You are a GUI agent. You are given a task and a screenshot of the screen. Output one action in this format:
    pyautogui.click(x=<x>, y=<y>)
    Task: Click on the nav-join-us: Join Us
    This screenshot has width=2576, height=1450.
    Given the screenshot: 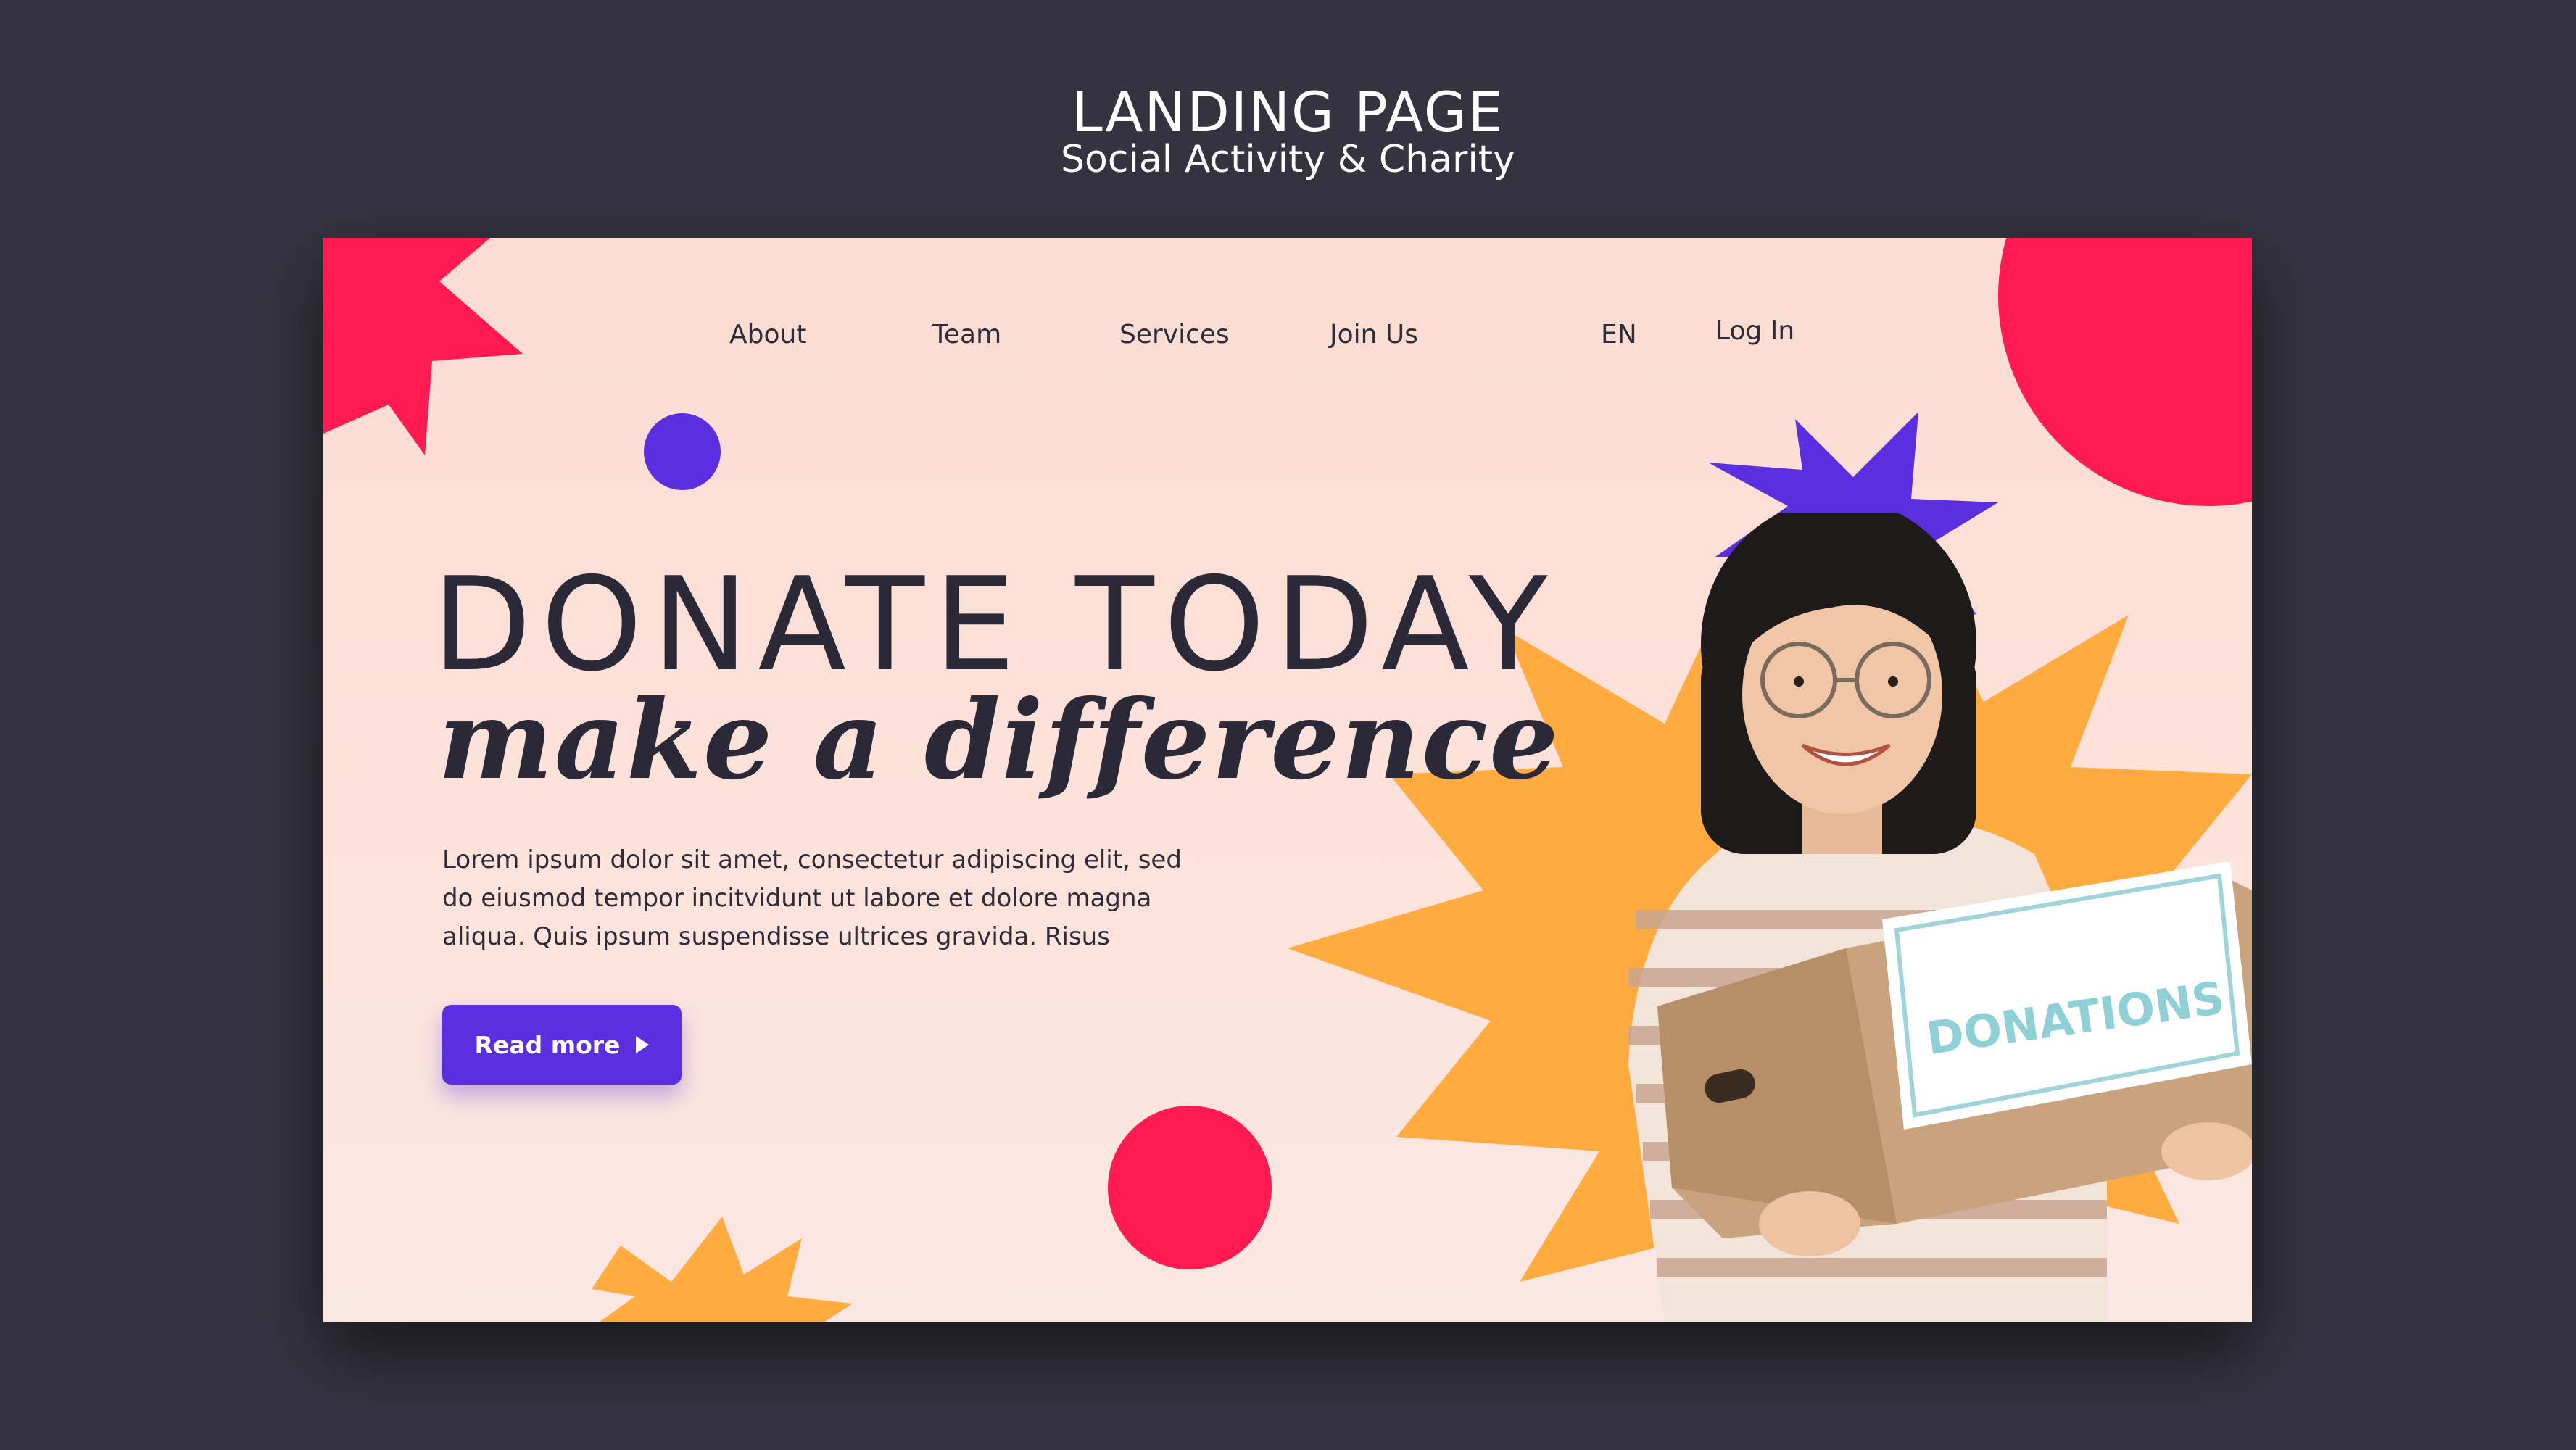 What is the action you would take?
    pyautogui.click(x=1374, y=334)
    